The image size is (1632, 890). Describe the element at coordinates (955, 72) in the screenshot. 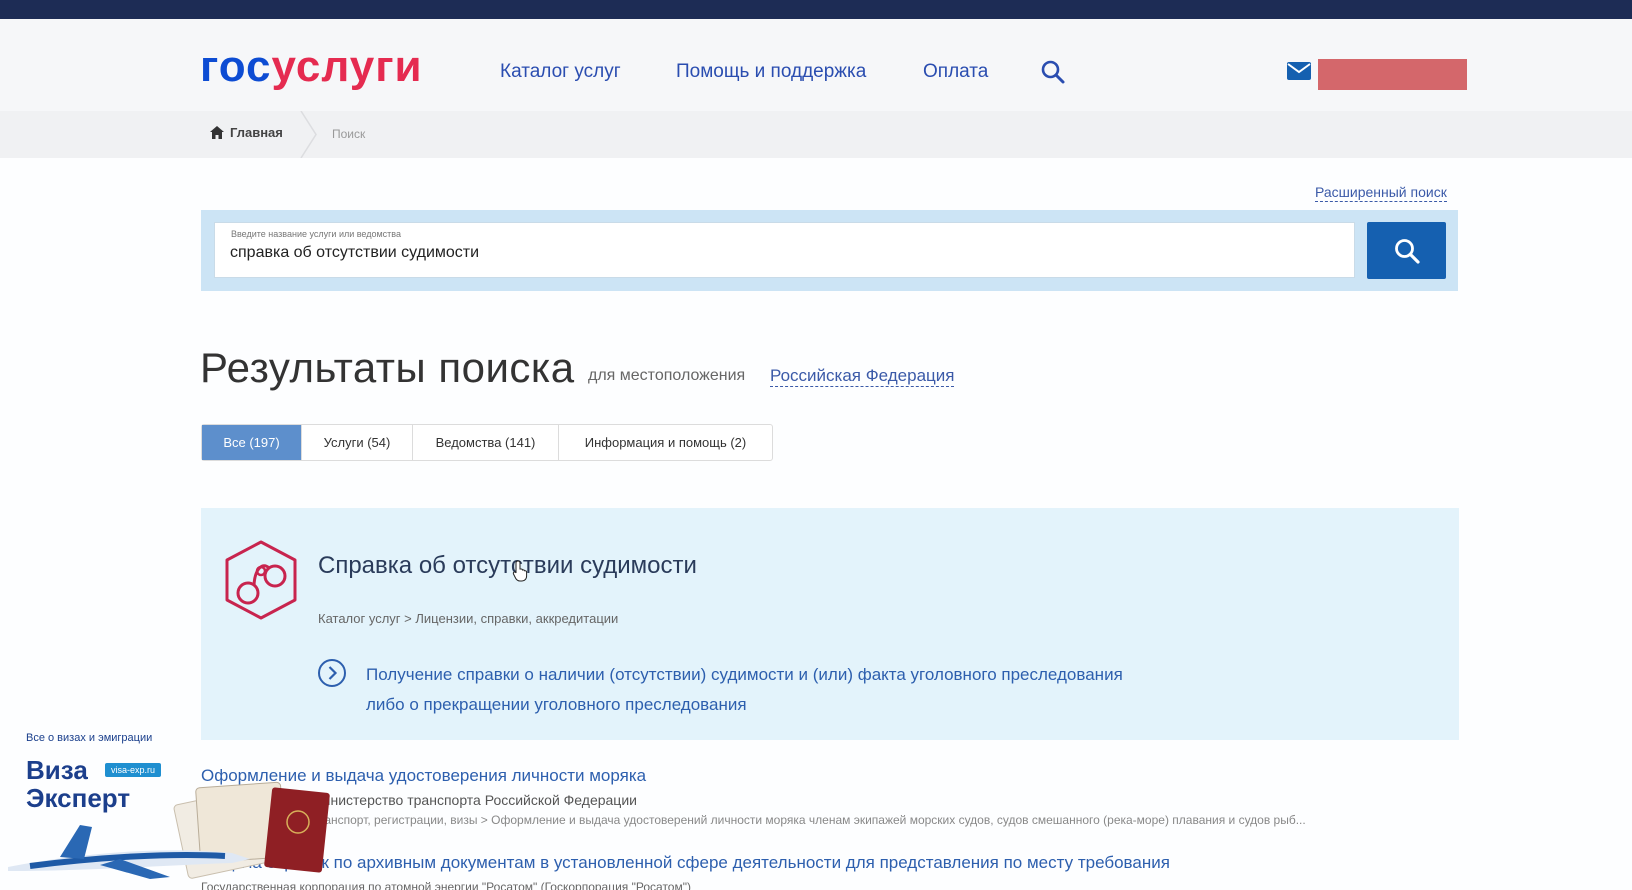

I see `nav-payment: Оплата` at that location.